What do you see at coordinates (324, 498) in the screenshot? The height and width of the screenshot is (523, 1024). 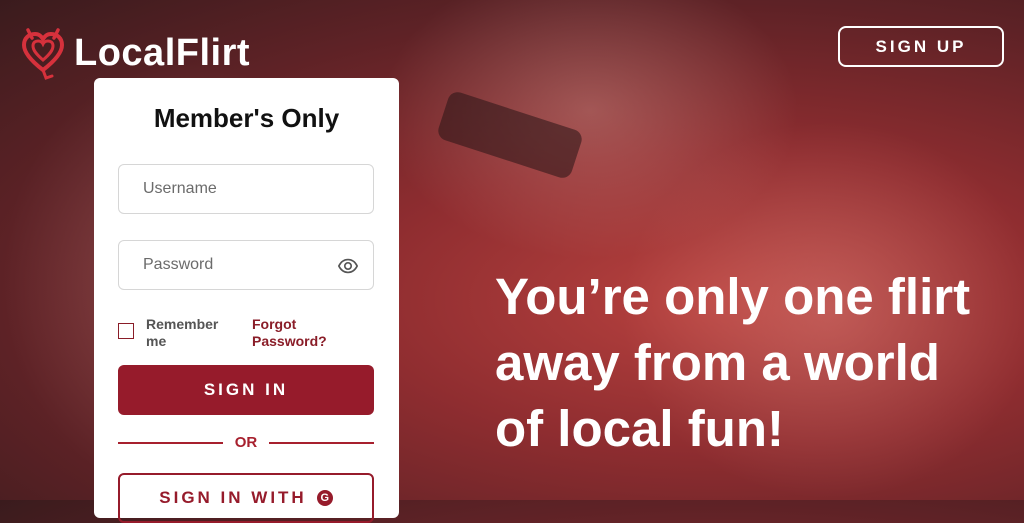 I see `google-icon: G` at bounding box center [324, 498].